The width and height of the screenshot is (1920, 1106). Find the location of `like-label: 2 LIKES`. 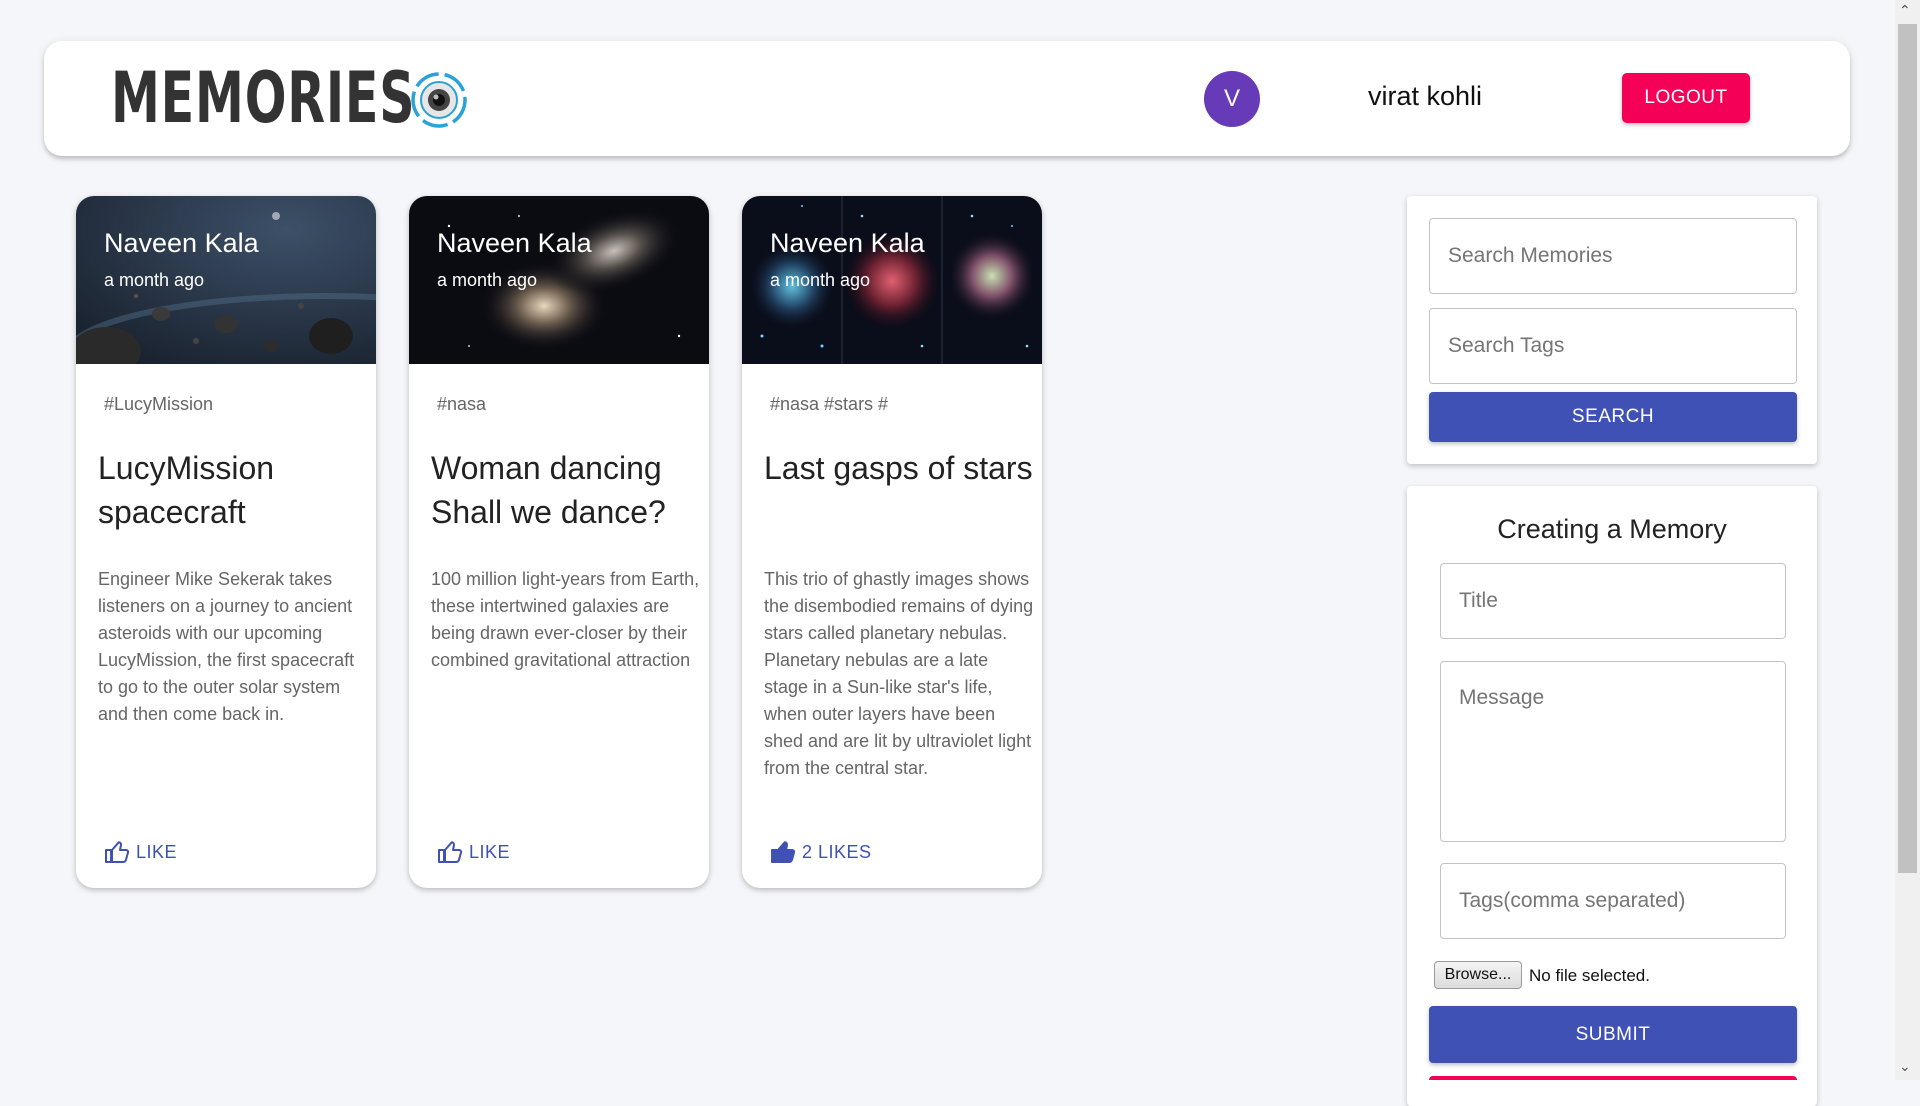

like-label: 2 LIKES is located at coordinates (837, 851).